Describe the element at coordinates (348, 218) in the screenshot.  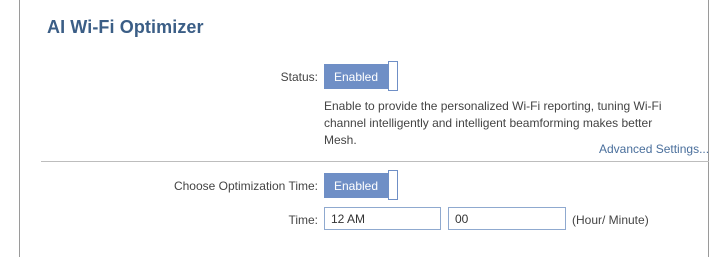
I see `hour-value: 12 AM` at that location.